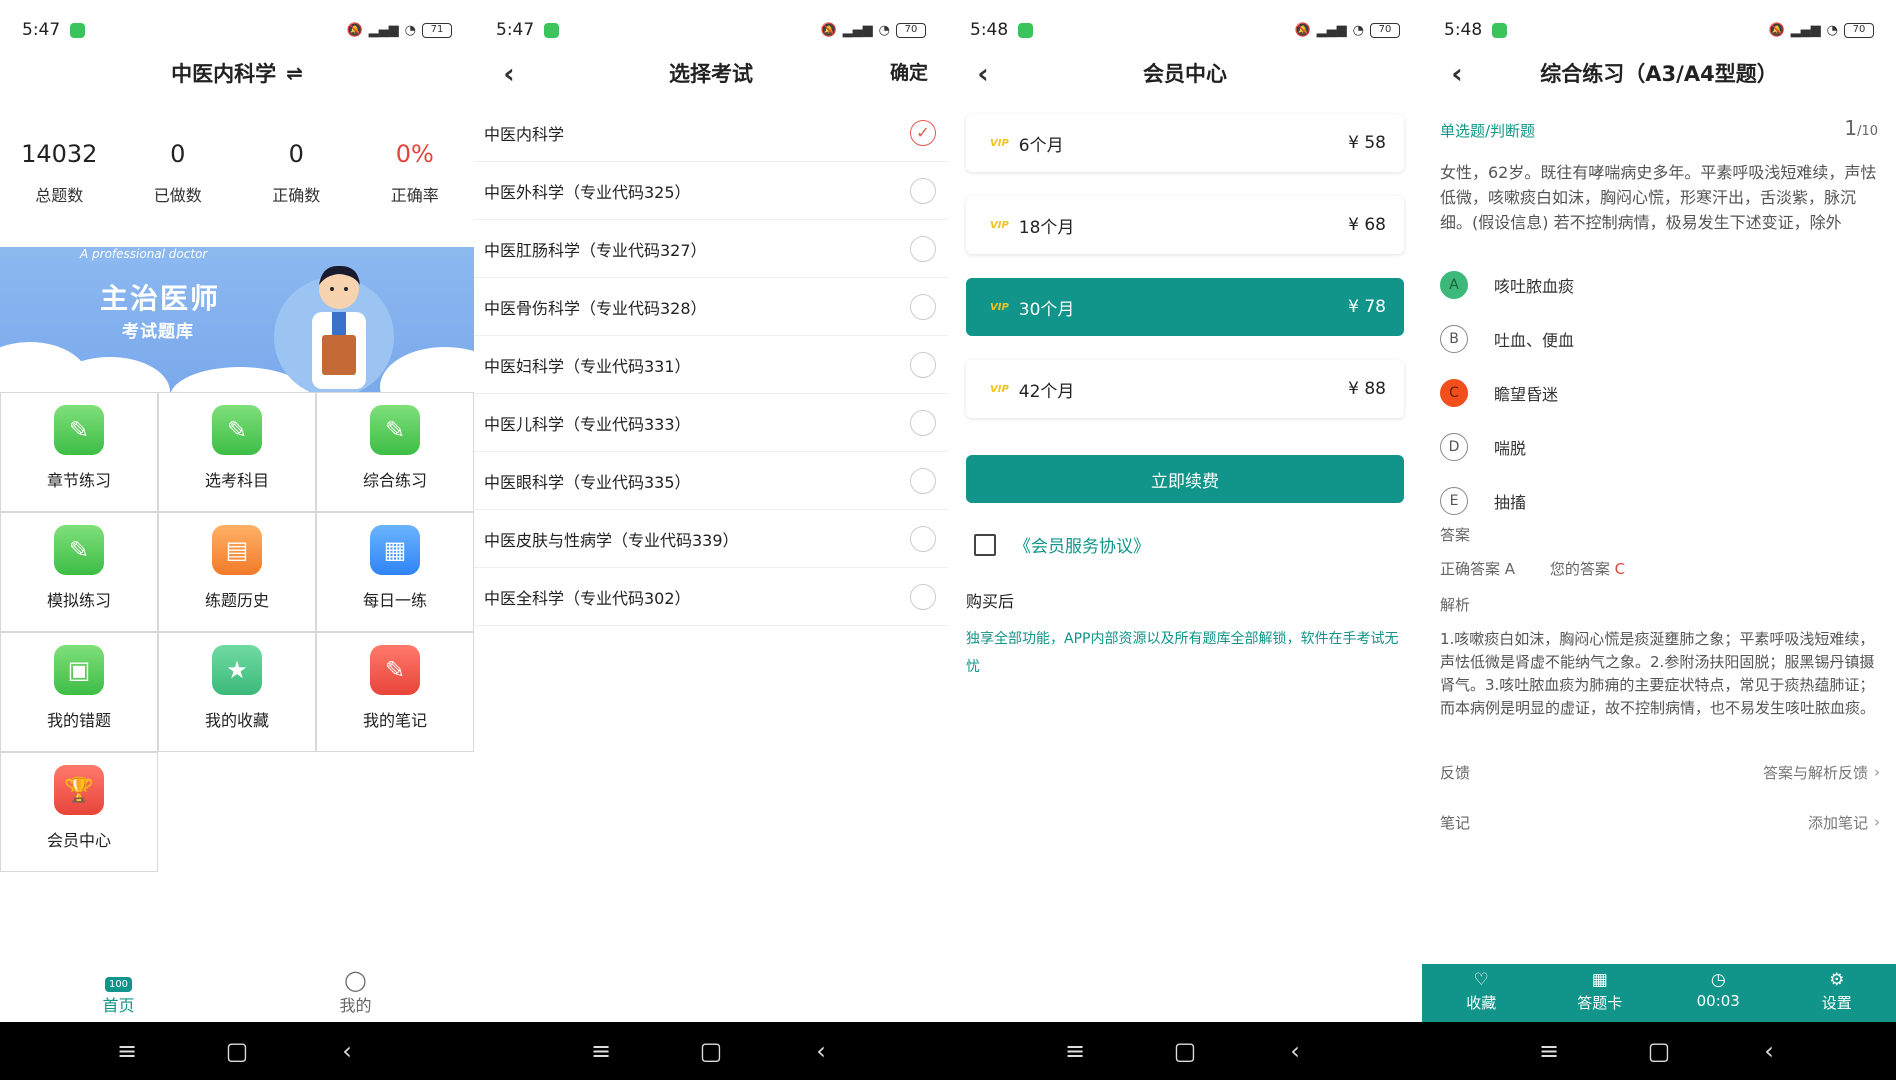 The image size is (1896, 1080). I want to click on plan-option: VIP 42个月 ¥ 88, so click(1185, 389).